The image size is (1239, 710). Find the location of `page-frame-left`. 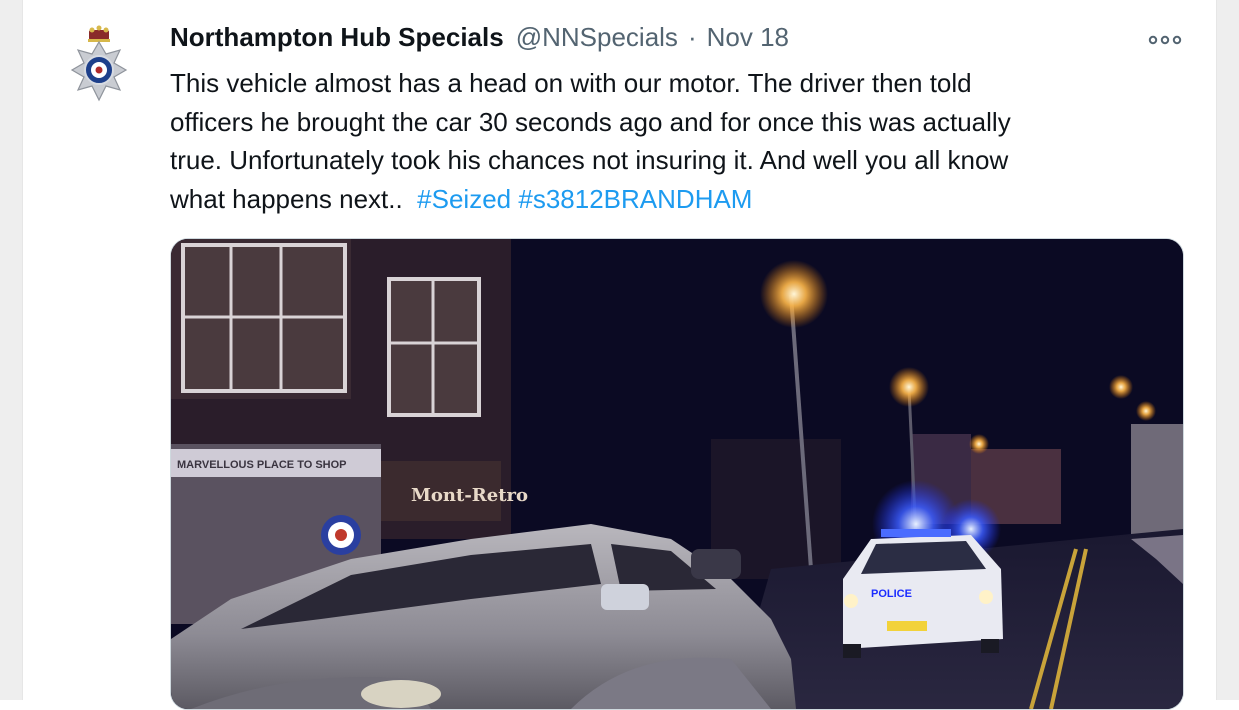

page-frame-left is located at coordinates (11, 350).